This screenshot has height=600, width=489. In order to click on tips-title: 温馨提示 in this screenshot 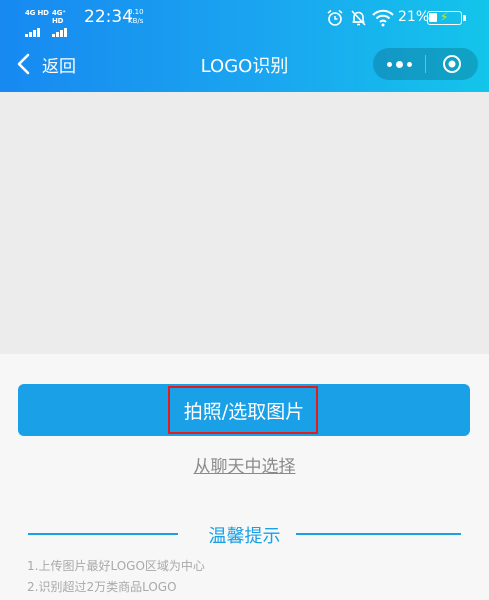, I will do `click(244, 536)`.